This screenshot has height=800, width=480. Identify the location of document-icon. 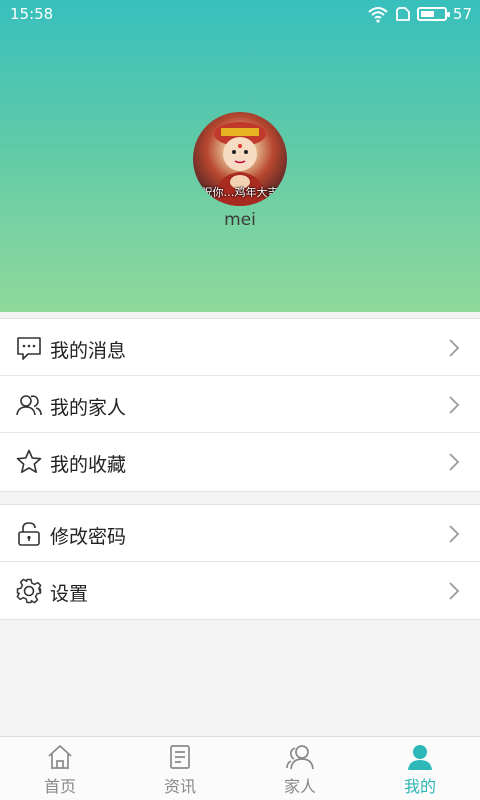
(180, 757).